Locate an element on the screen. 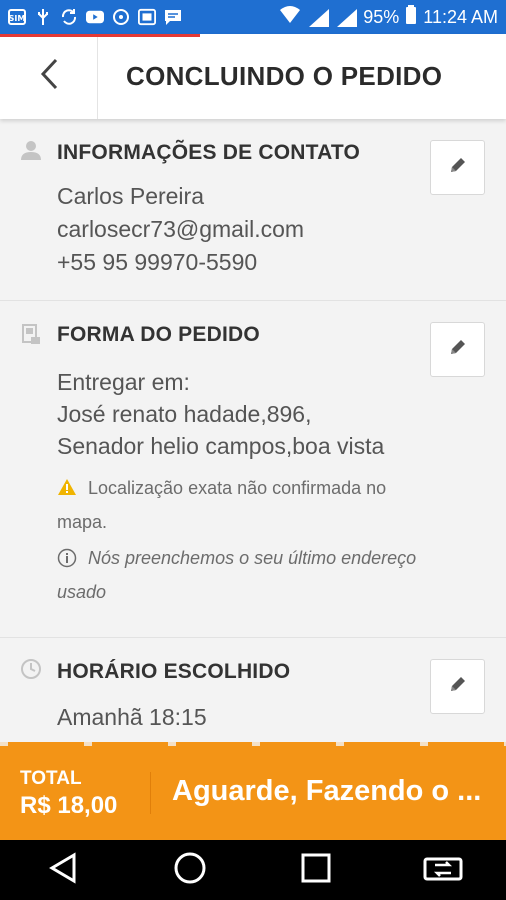 Image resolution: width=506 pixels, height=900 pixels. deliver-label: Entregar em: is located at coordinates (123, 382).